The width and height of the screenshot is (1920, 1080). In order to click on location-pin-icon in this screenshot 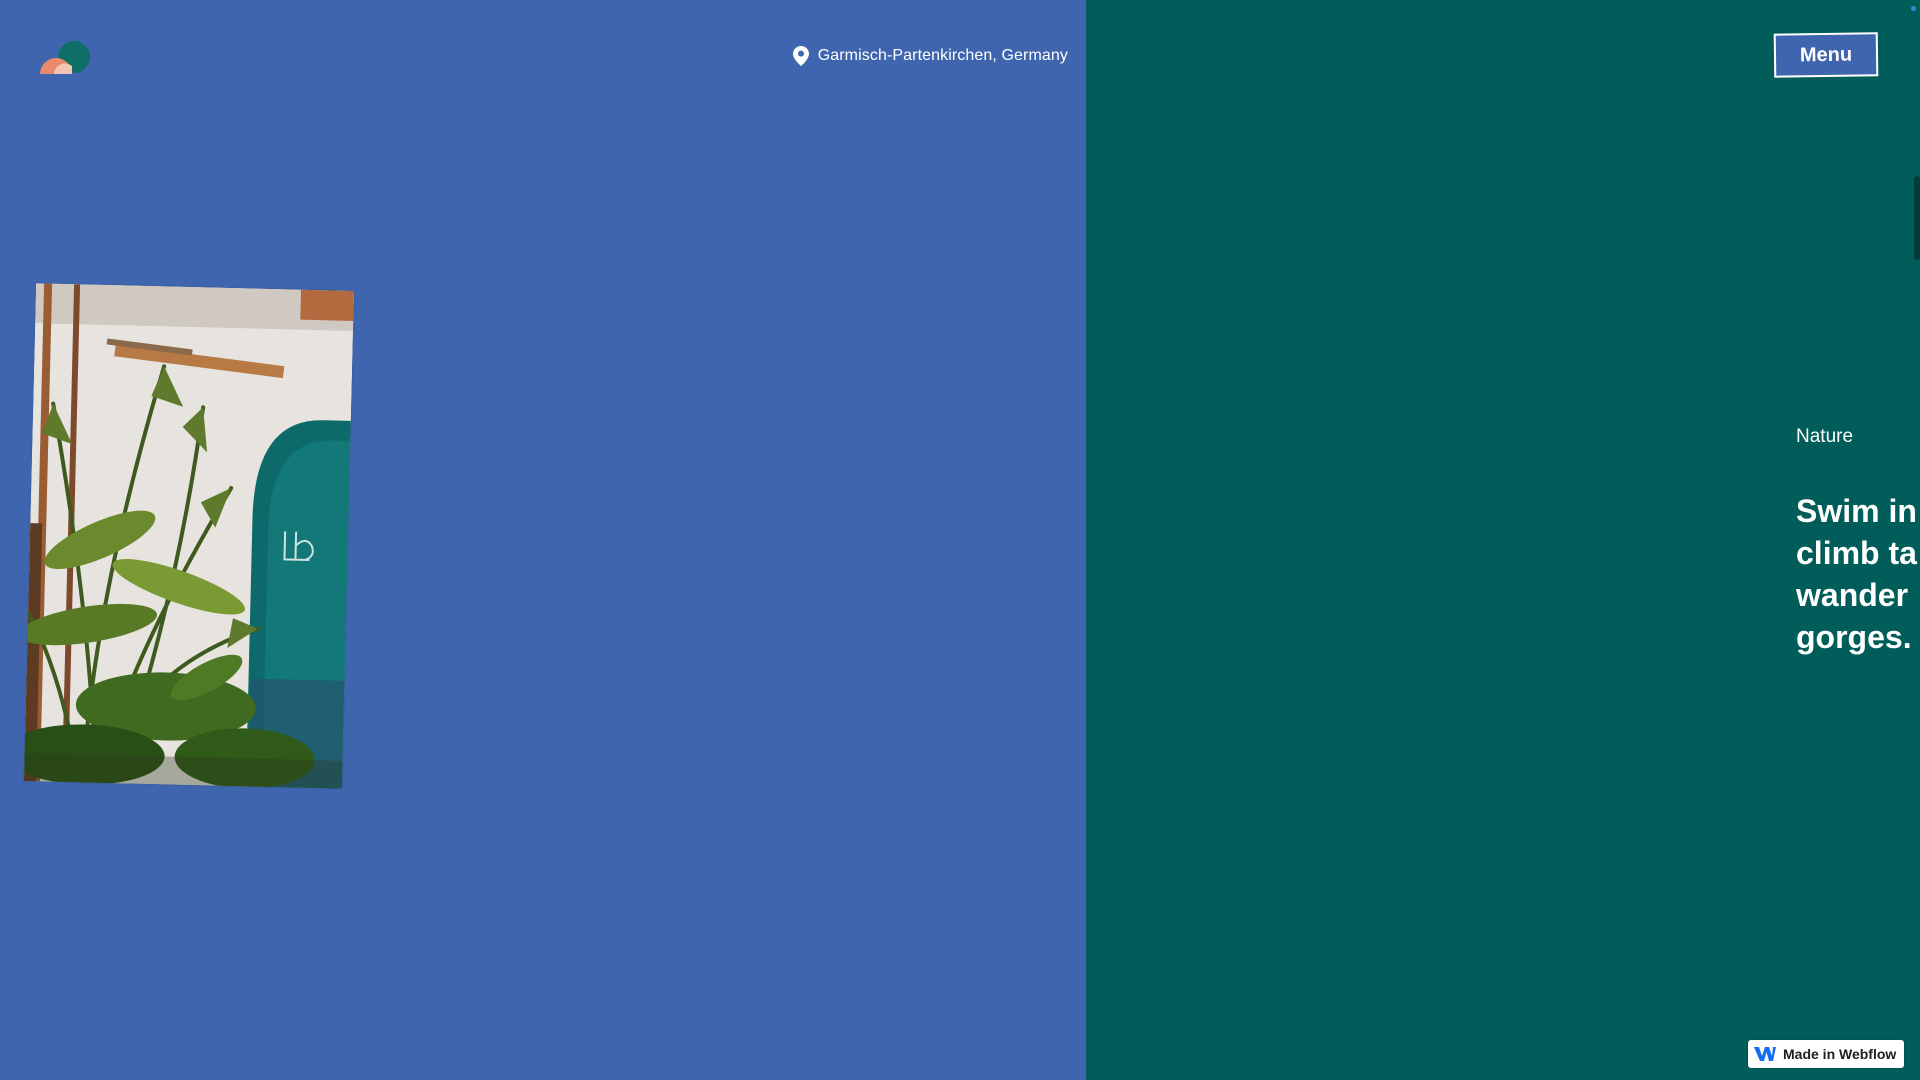, I will do `click(800, 56)`.